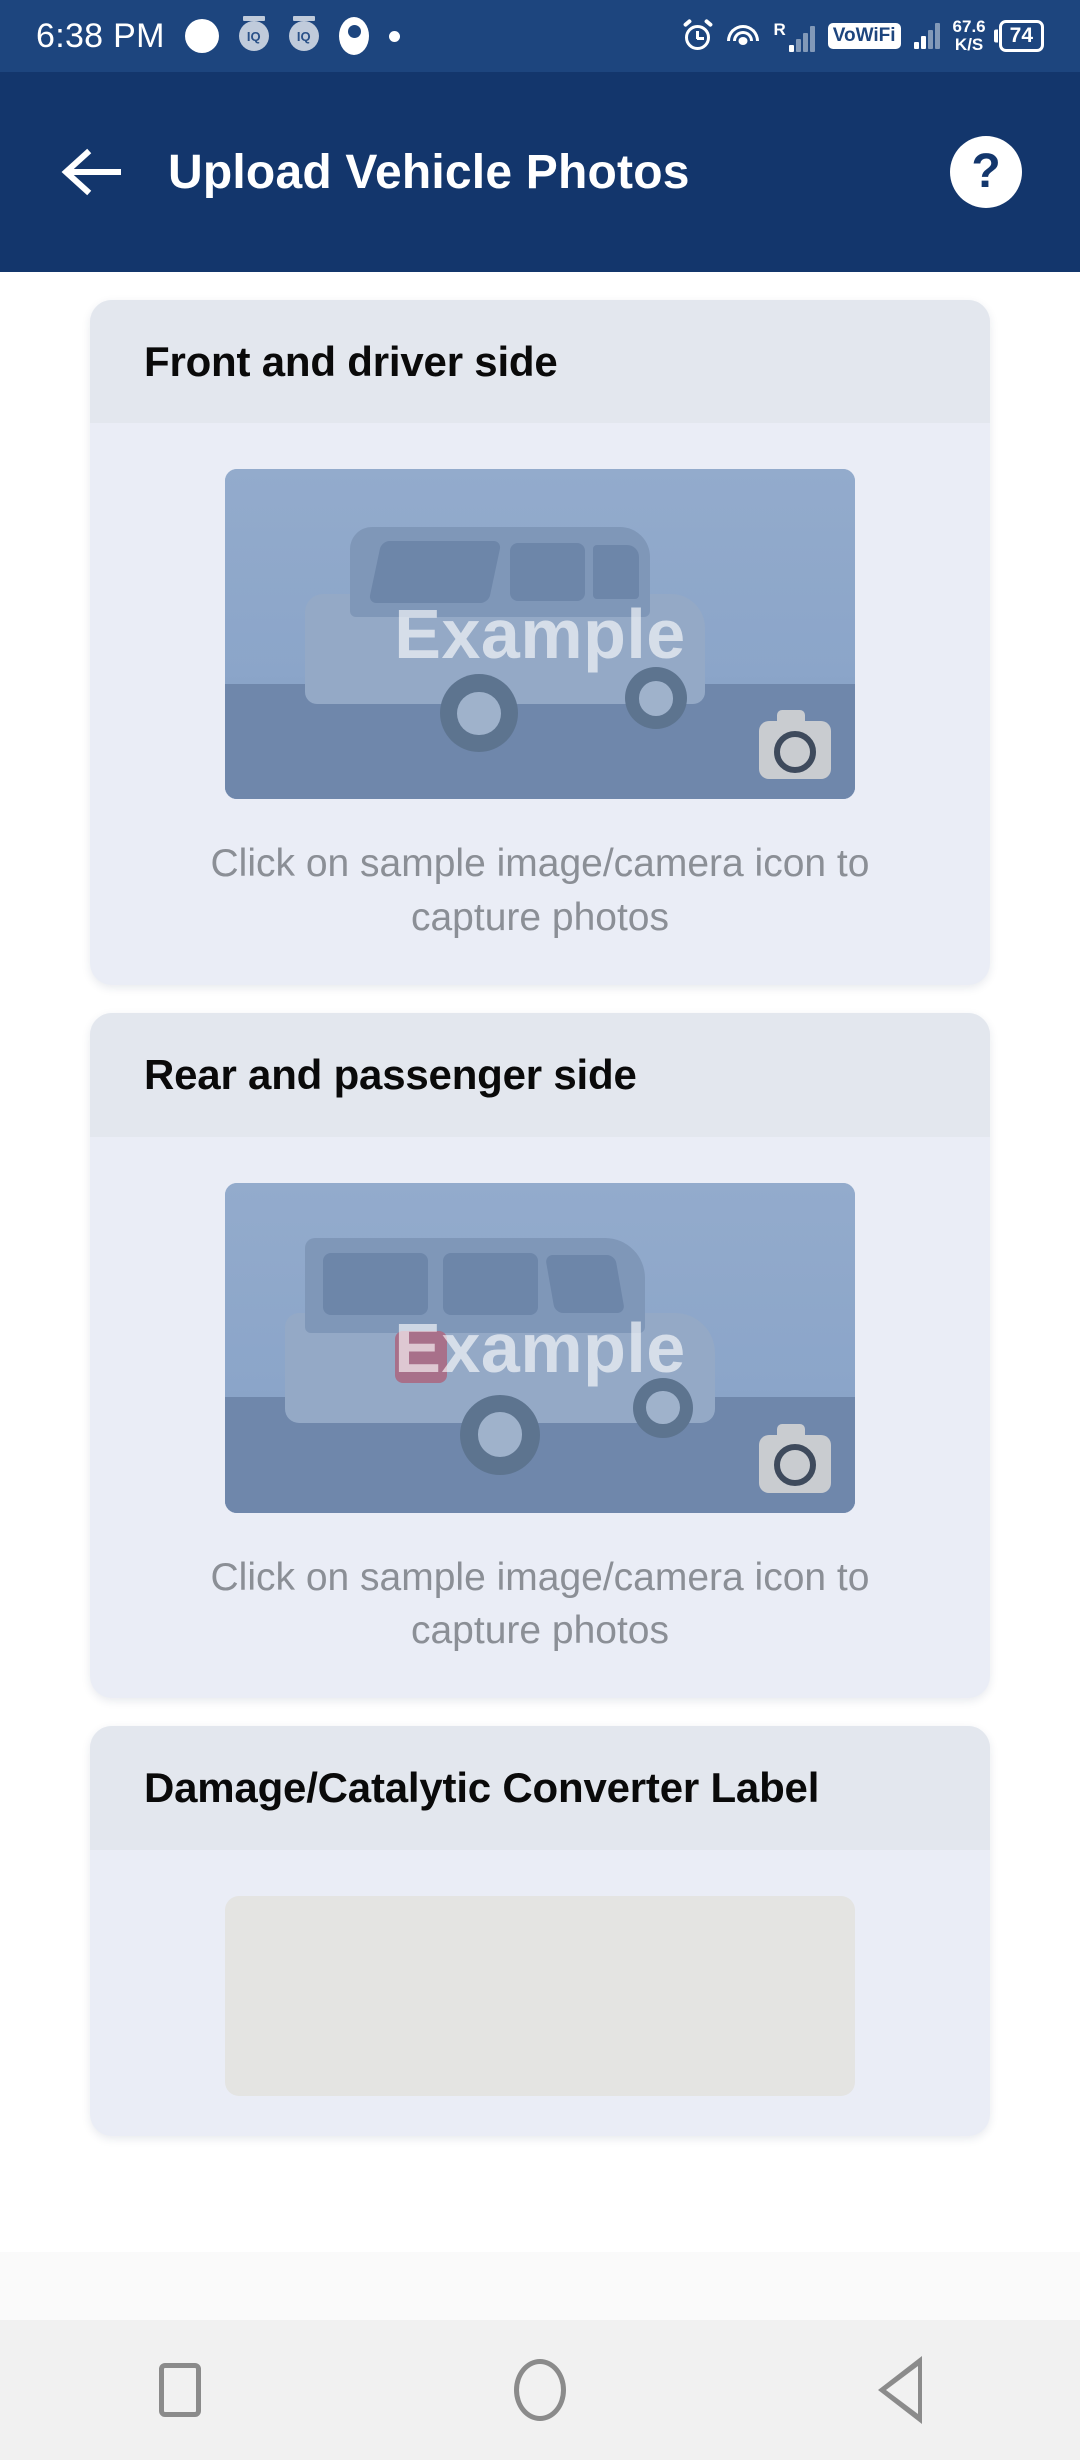  What do you see at coordinates (375, 1283) in the screenshot?
I see `car-rear-glass-shape` at bounding box center [375, 1283].